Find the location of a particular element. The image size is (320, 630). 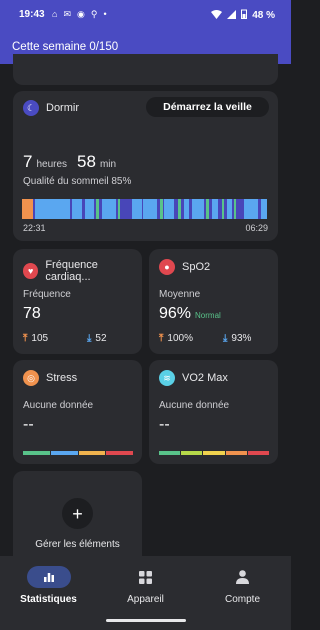

location-icon: ⚲ is located at coordinates (94, 14).